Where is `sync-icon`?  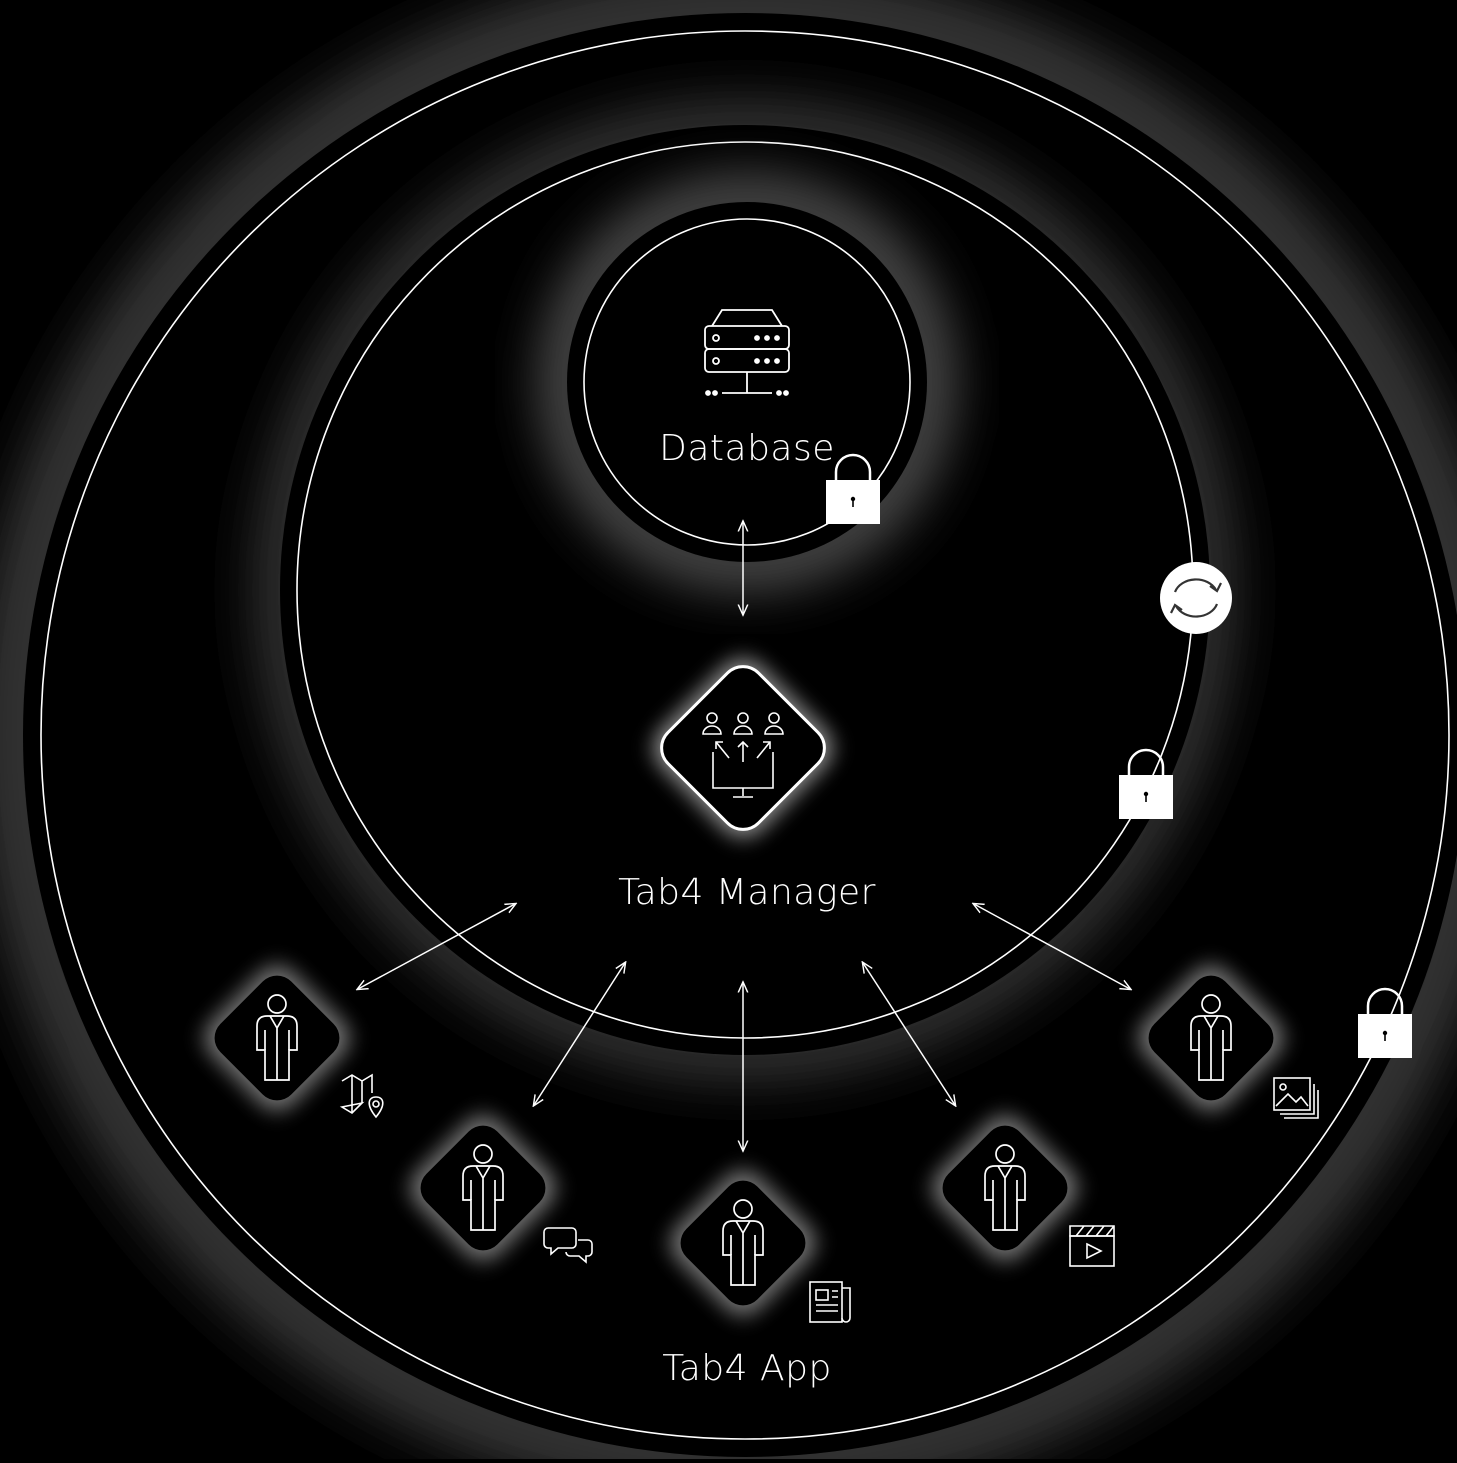
sync-icon is located at coordinates (1196, 598).